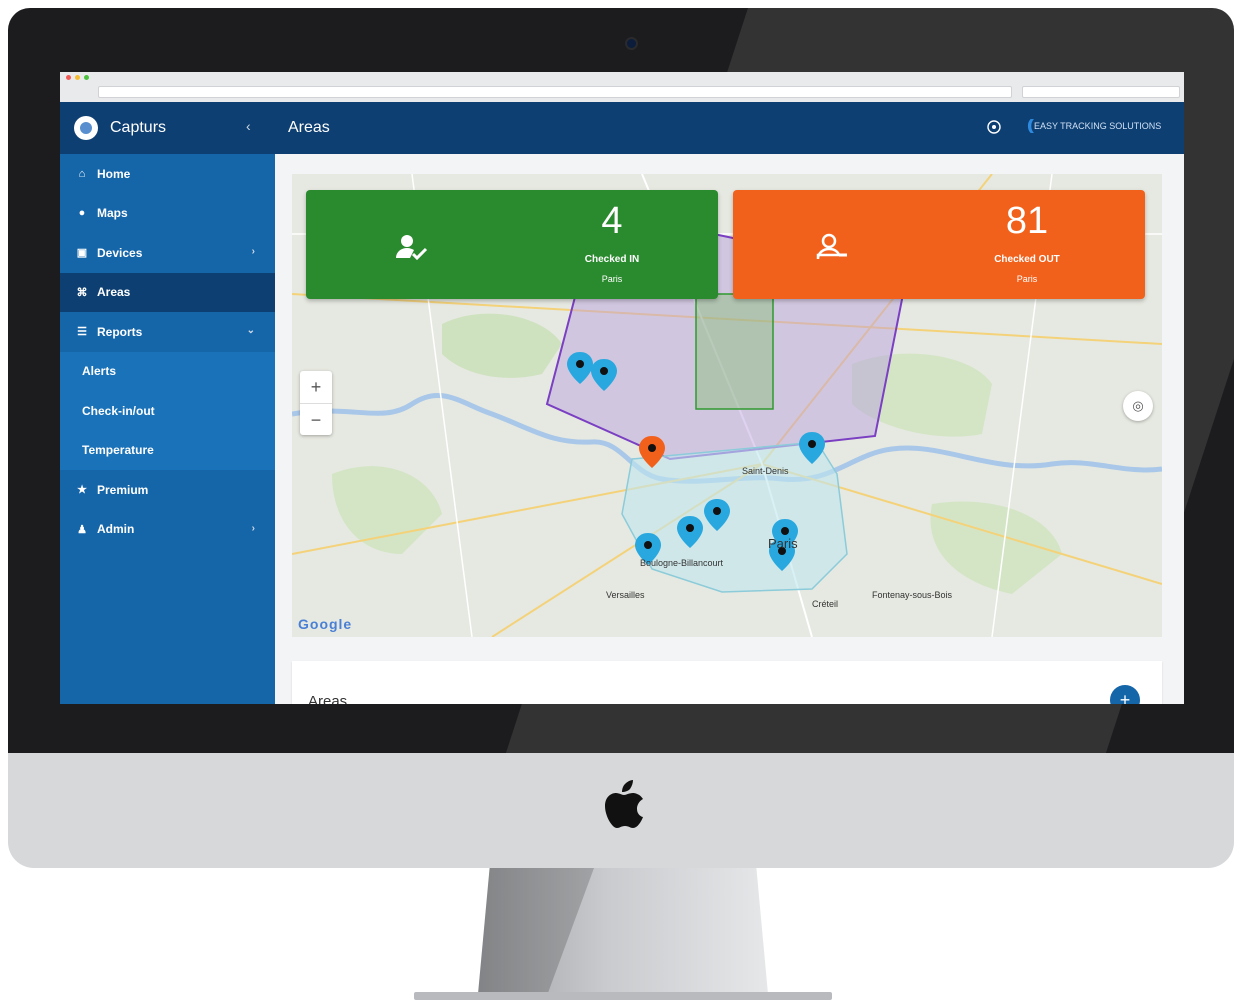 This screenshot has width=1241, height=1000. Describe the element at coordinates (624, 804) in the screenshot. I see `apple-logo-icon` at that location.